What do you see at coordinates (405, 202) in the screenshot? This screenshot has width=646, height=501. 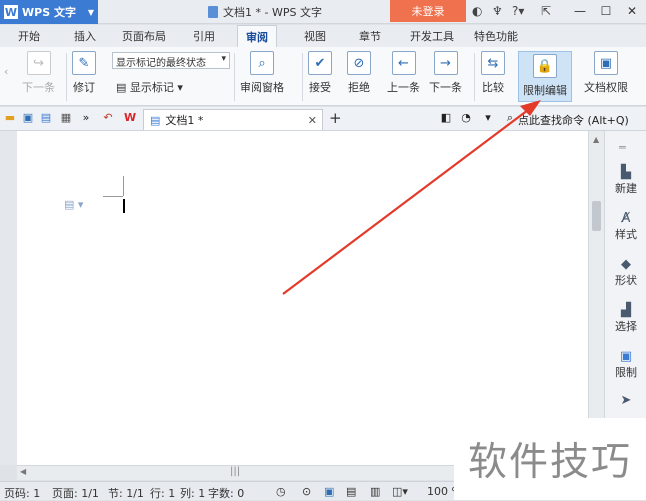 I see `annotation-arrow-line` at bounding box center [405, 202].